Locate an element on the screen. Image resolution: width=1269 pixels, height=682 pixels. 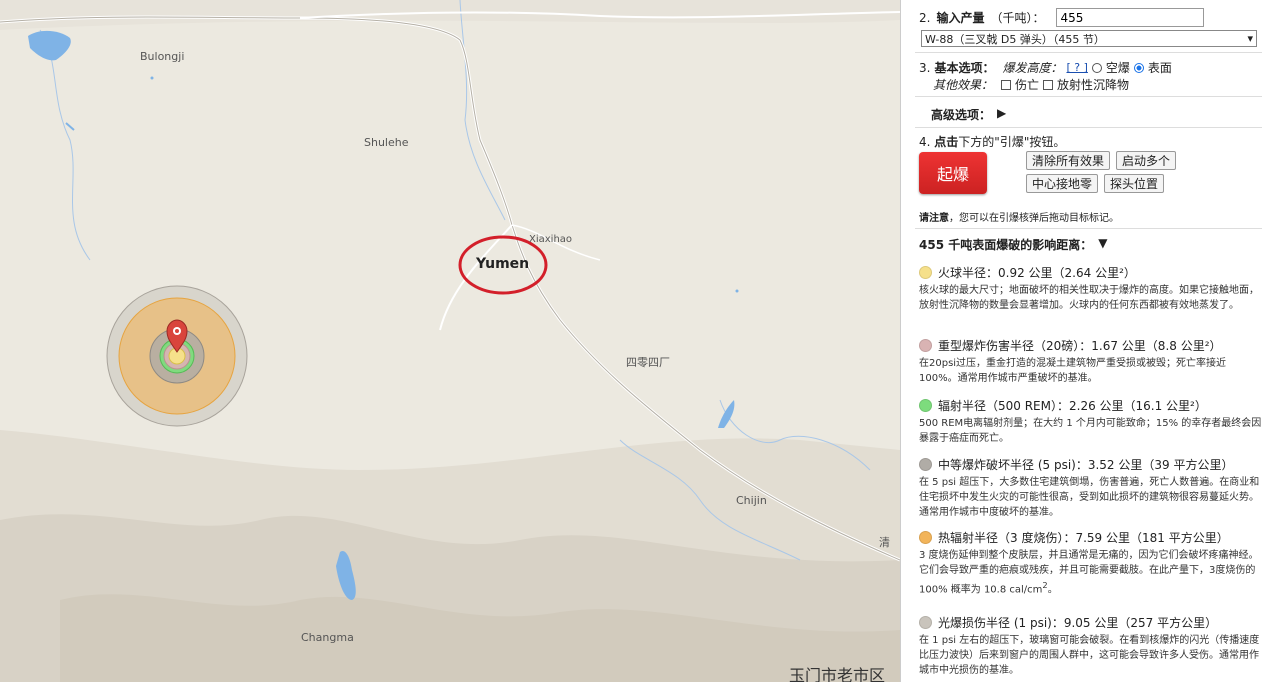
map-label-yumen-old: 玉门市老市区 is located at coordinates (837, 674).